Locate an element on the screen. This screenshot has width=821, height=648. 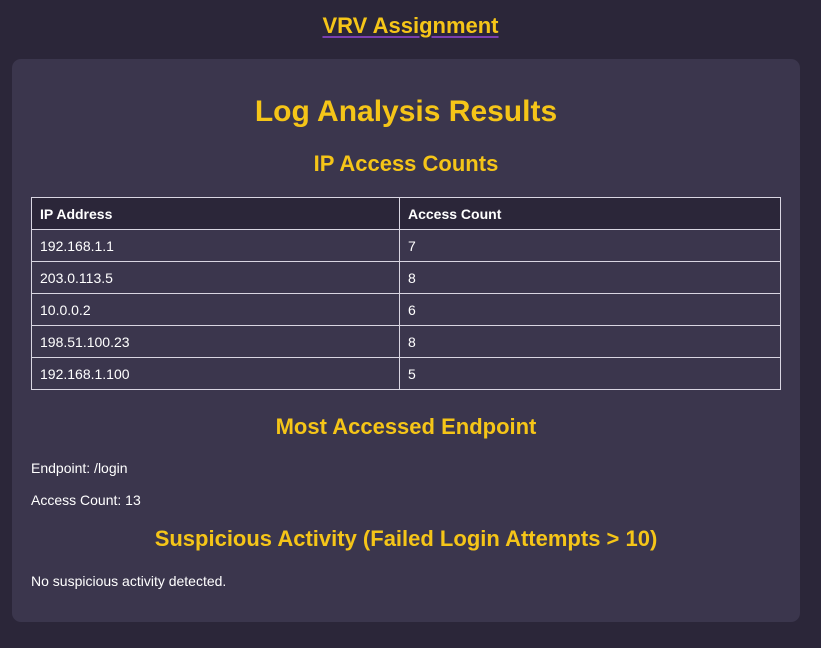
table-row: 10.0.0.2 6 is located at coordinates (406, 309).